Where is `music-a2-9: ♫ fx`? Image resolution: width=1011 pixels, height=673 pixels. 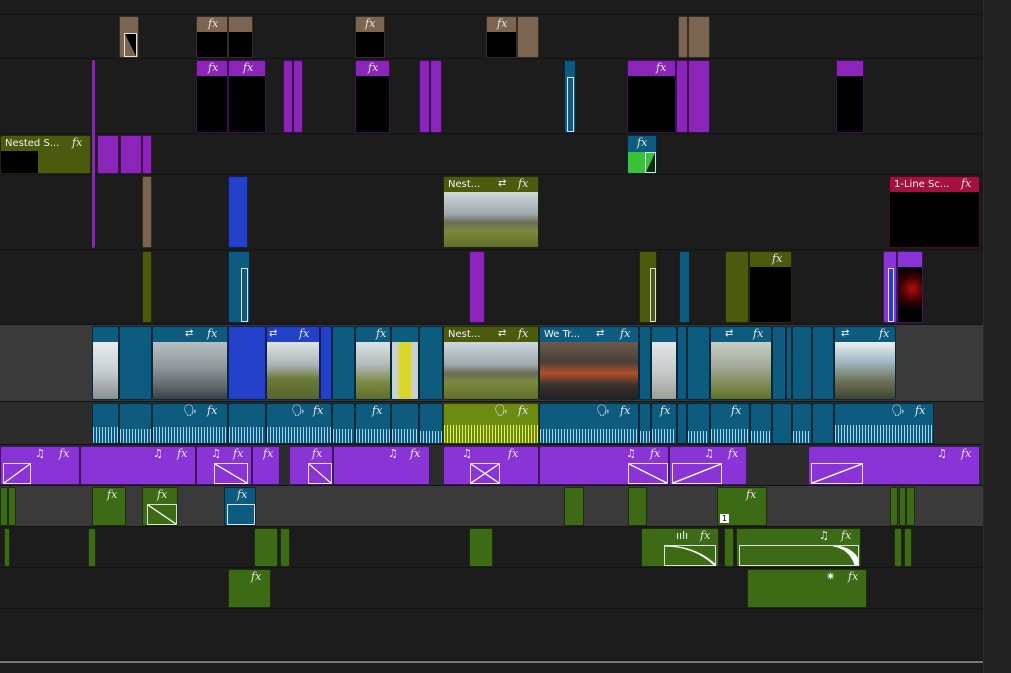 music-a2-9: ♫ fx is located at coordinates (708, 465).